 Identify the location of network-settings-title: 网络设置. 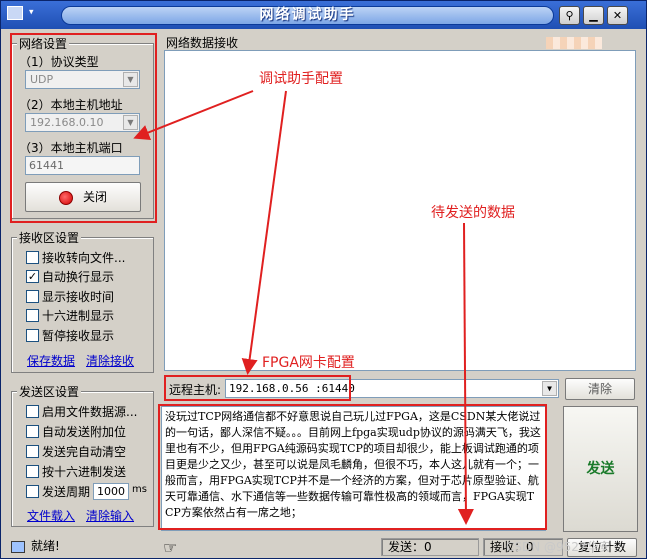
(43, 43).